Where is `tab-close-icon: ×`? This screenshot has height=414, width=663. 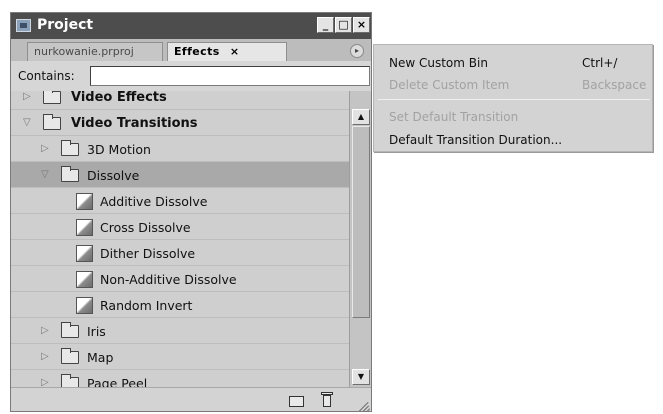 tab-close-icon: × is located at coordinates (235, 51).